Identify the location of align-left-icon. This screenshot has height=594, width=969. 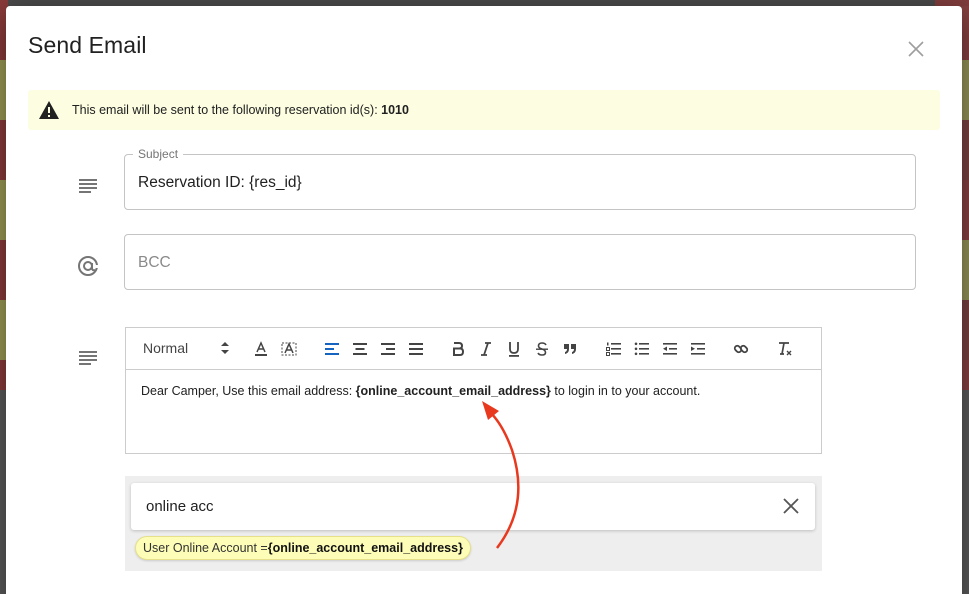
(332, 349).